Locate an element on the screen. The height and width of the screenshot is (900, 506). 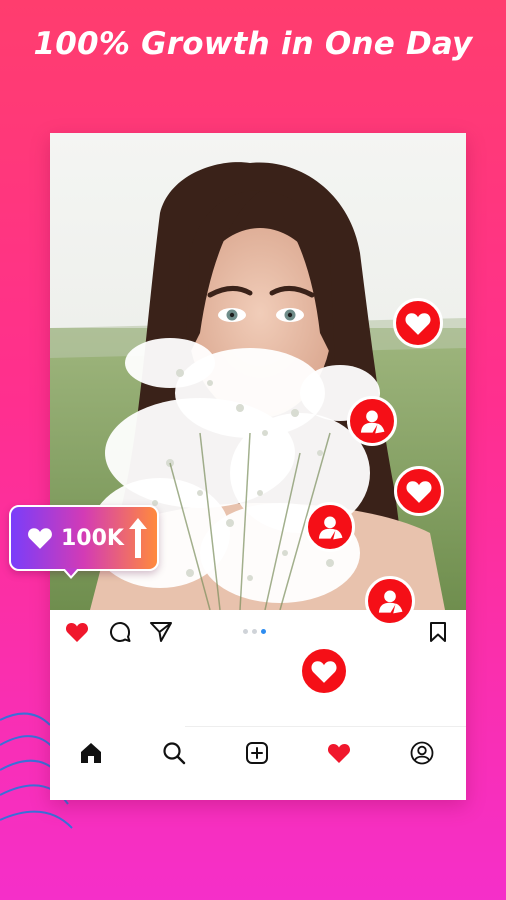
add-post-icon is located at coordinates (257, 753).